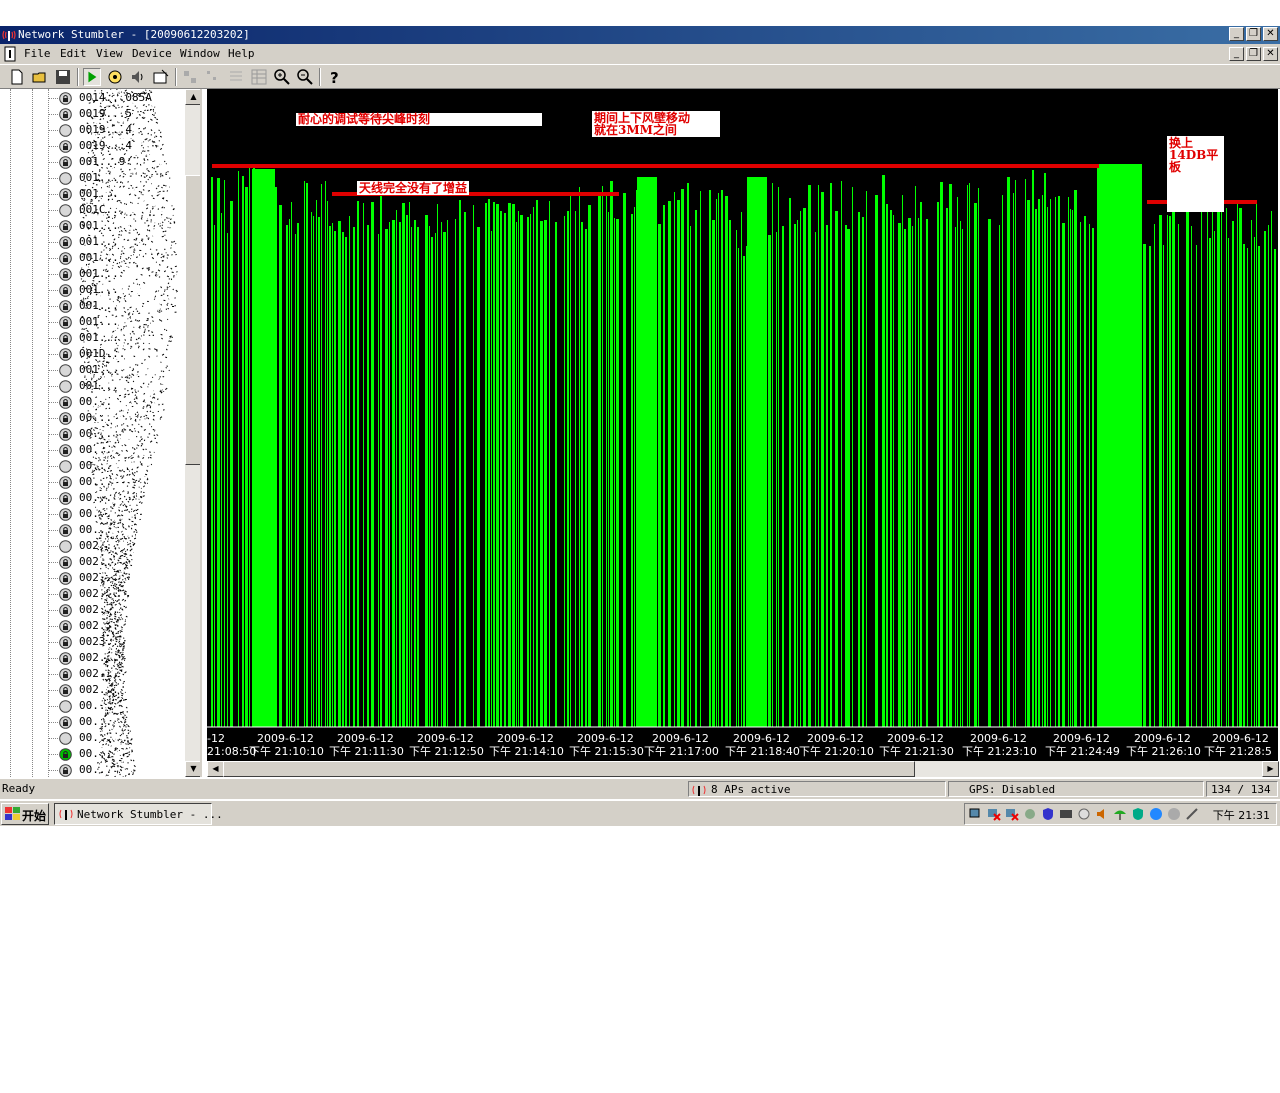  Describe the element at coordinates (994, 814) in the screenshot. I see `network-disconnected-tray-icon` at that location.